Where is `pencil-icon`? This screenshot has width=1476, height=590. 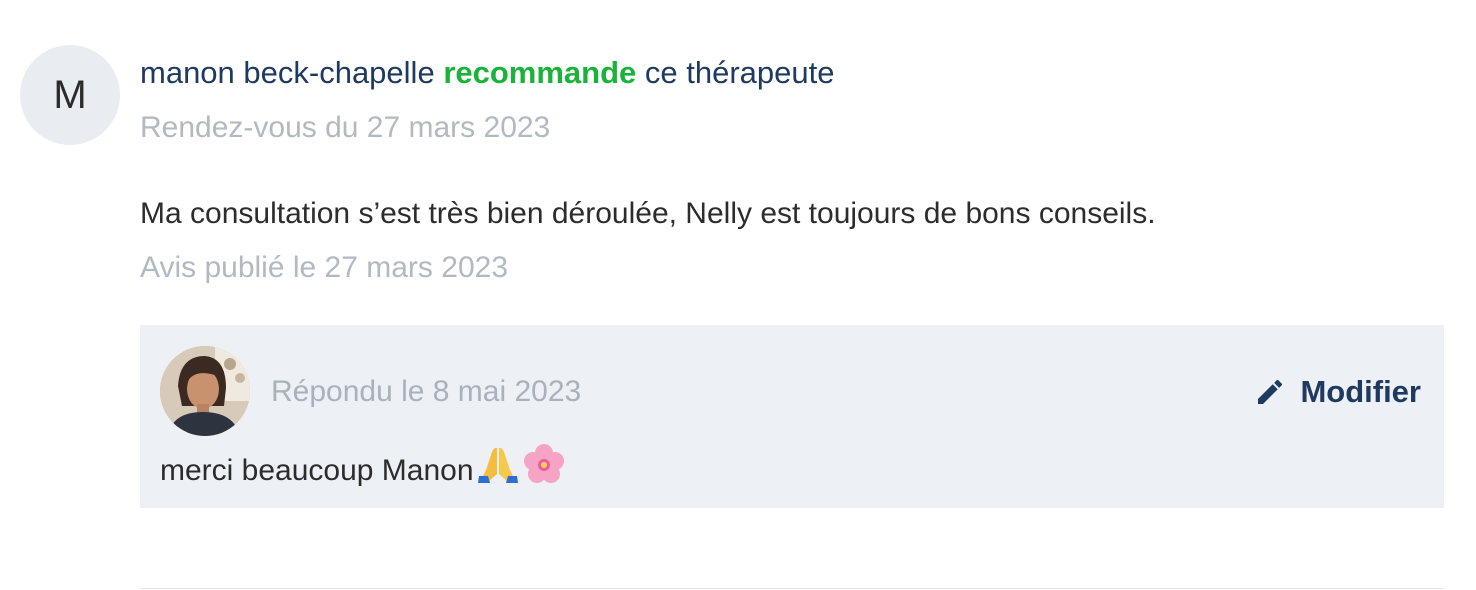 pencil-icon is located at coordinates (1270, 392).